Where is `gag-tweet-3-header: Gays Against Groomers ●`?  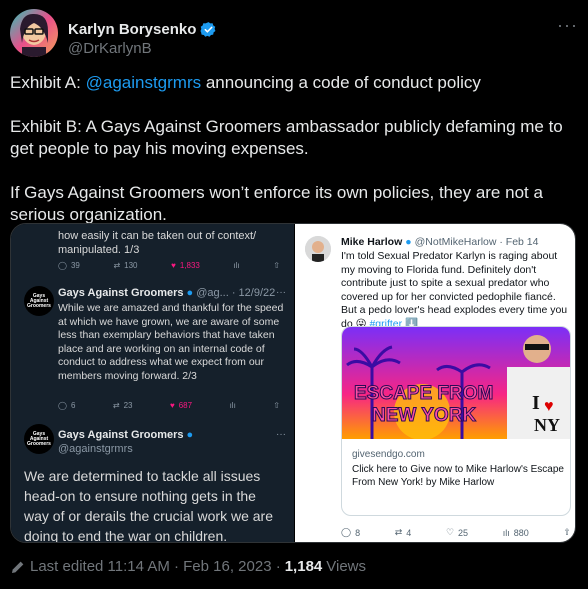
gag-tweet-3-header: Gays Against Groomers ● is located at coordinates (125, 435).